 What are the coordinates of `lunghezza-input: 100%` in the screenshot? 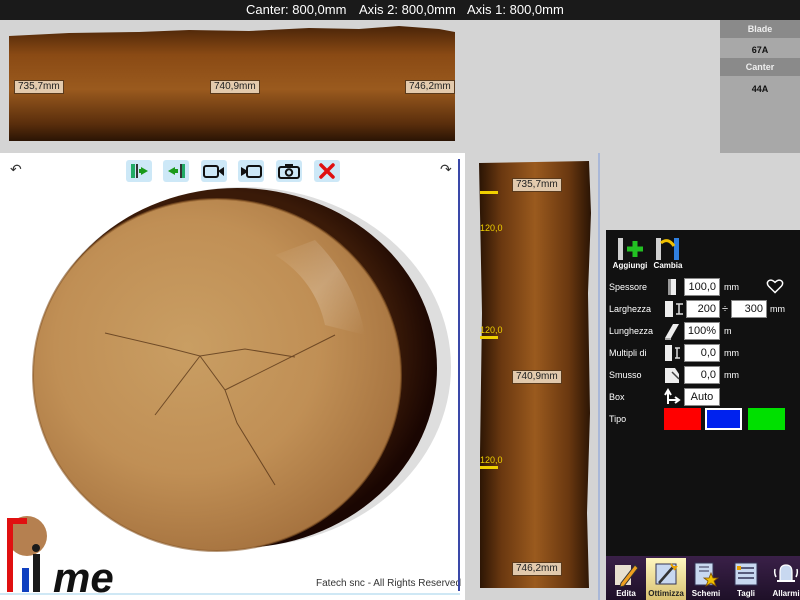 It's located at (702, 331).